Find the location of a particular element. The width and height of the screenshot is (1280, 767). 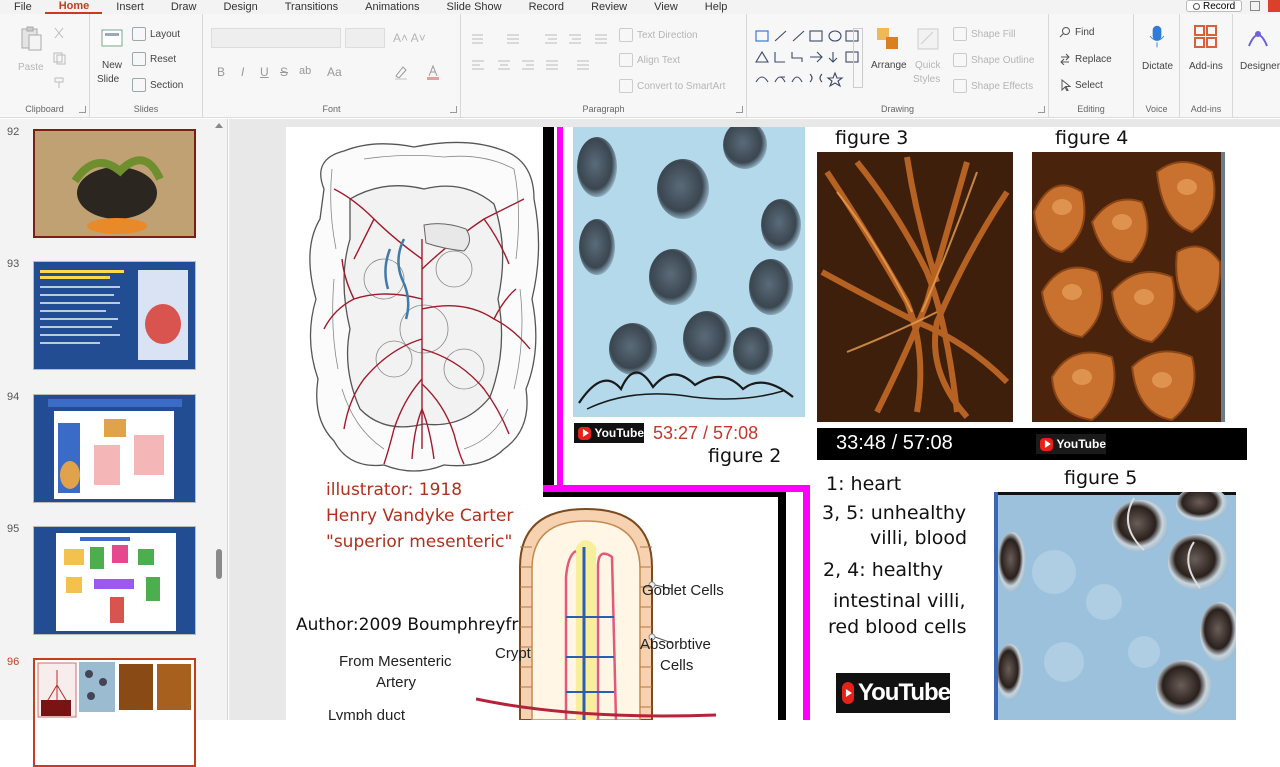

from-mesenteric-label-1: From Mesenteric is located at coordinates (395, 661).